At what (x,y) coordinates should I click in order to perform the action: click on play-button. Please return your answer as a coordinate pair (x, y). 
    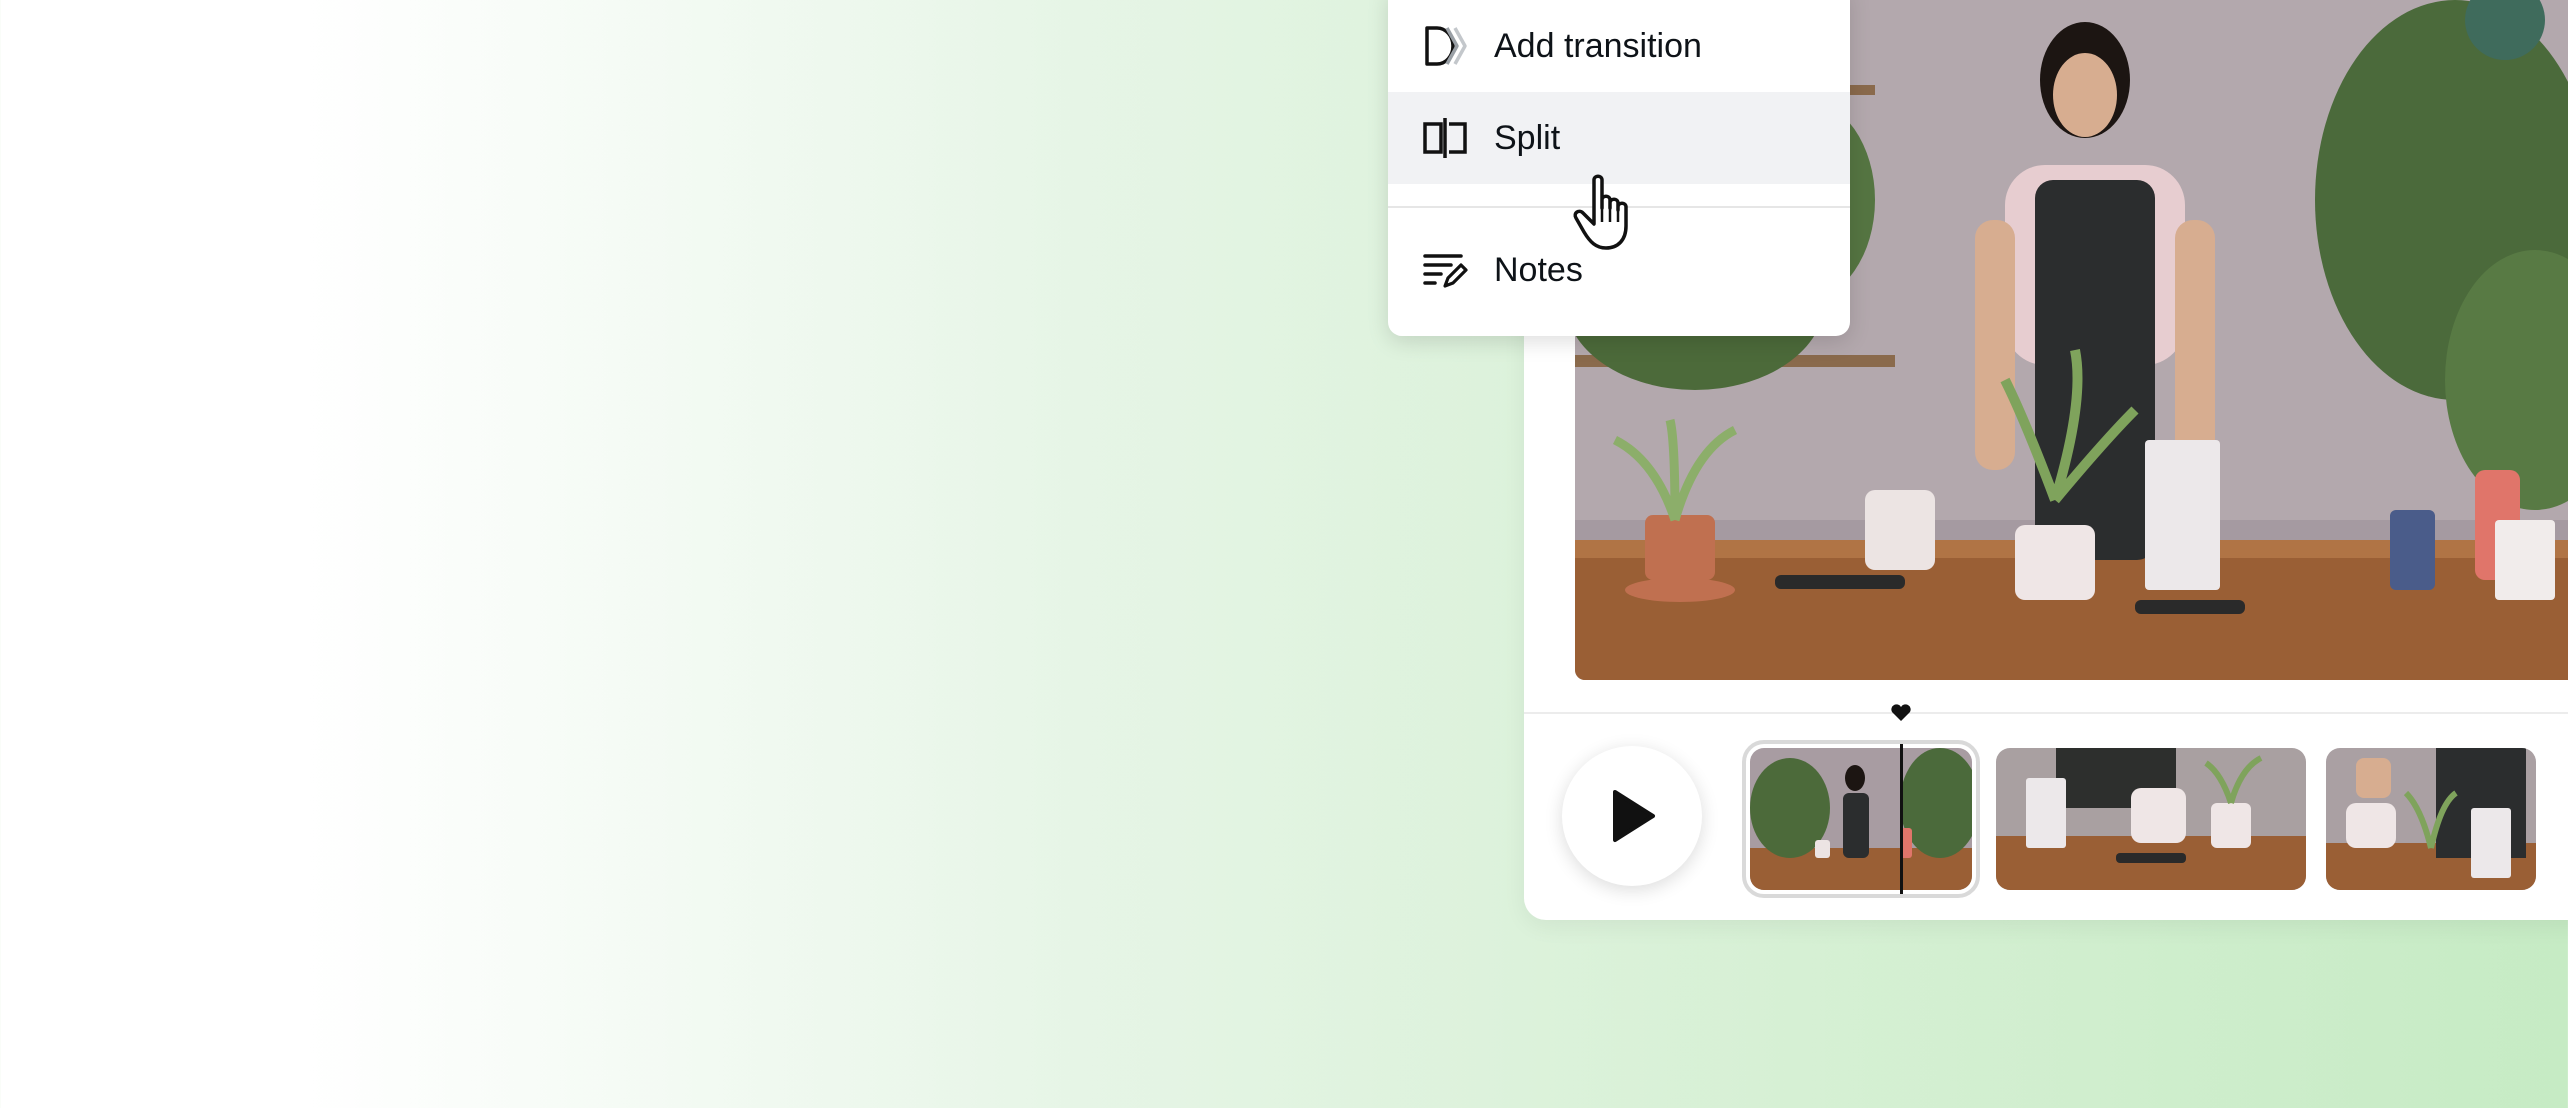
    Looking at the image, I should click on (1632, 816).